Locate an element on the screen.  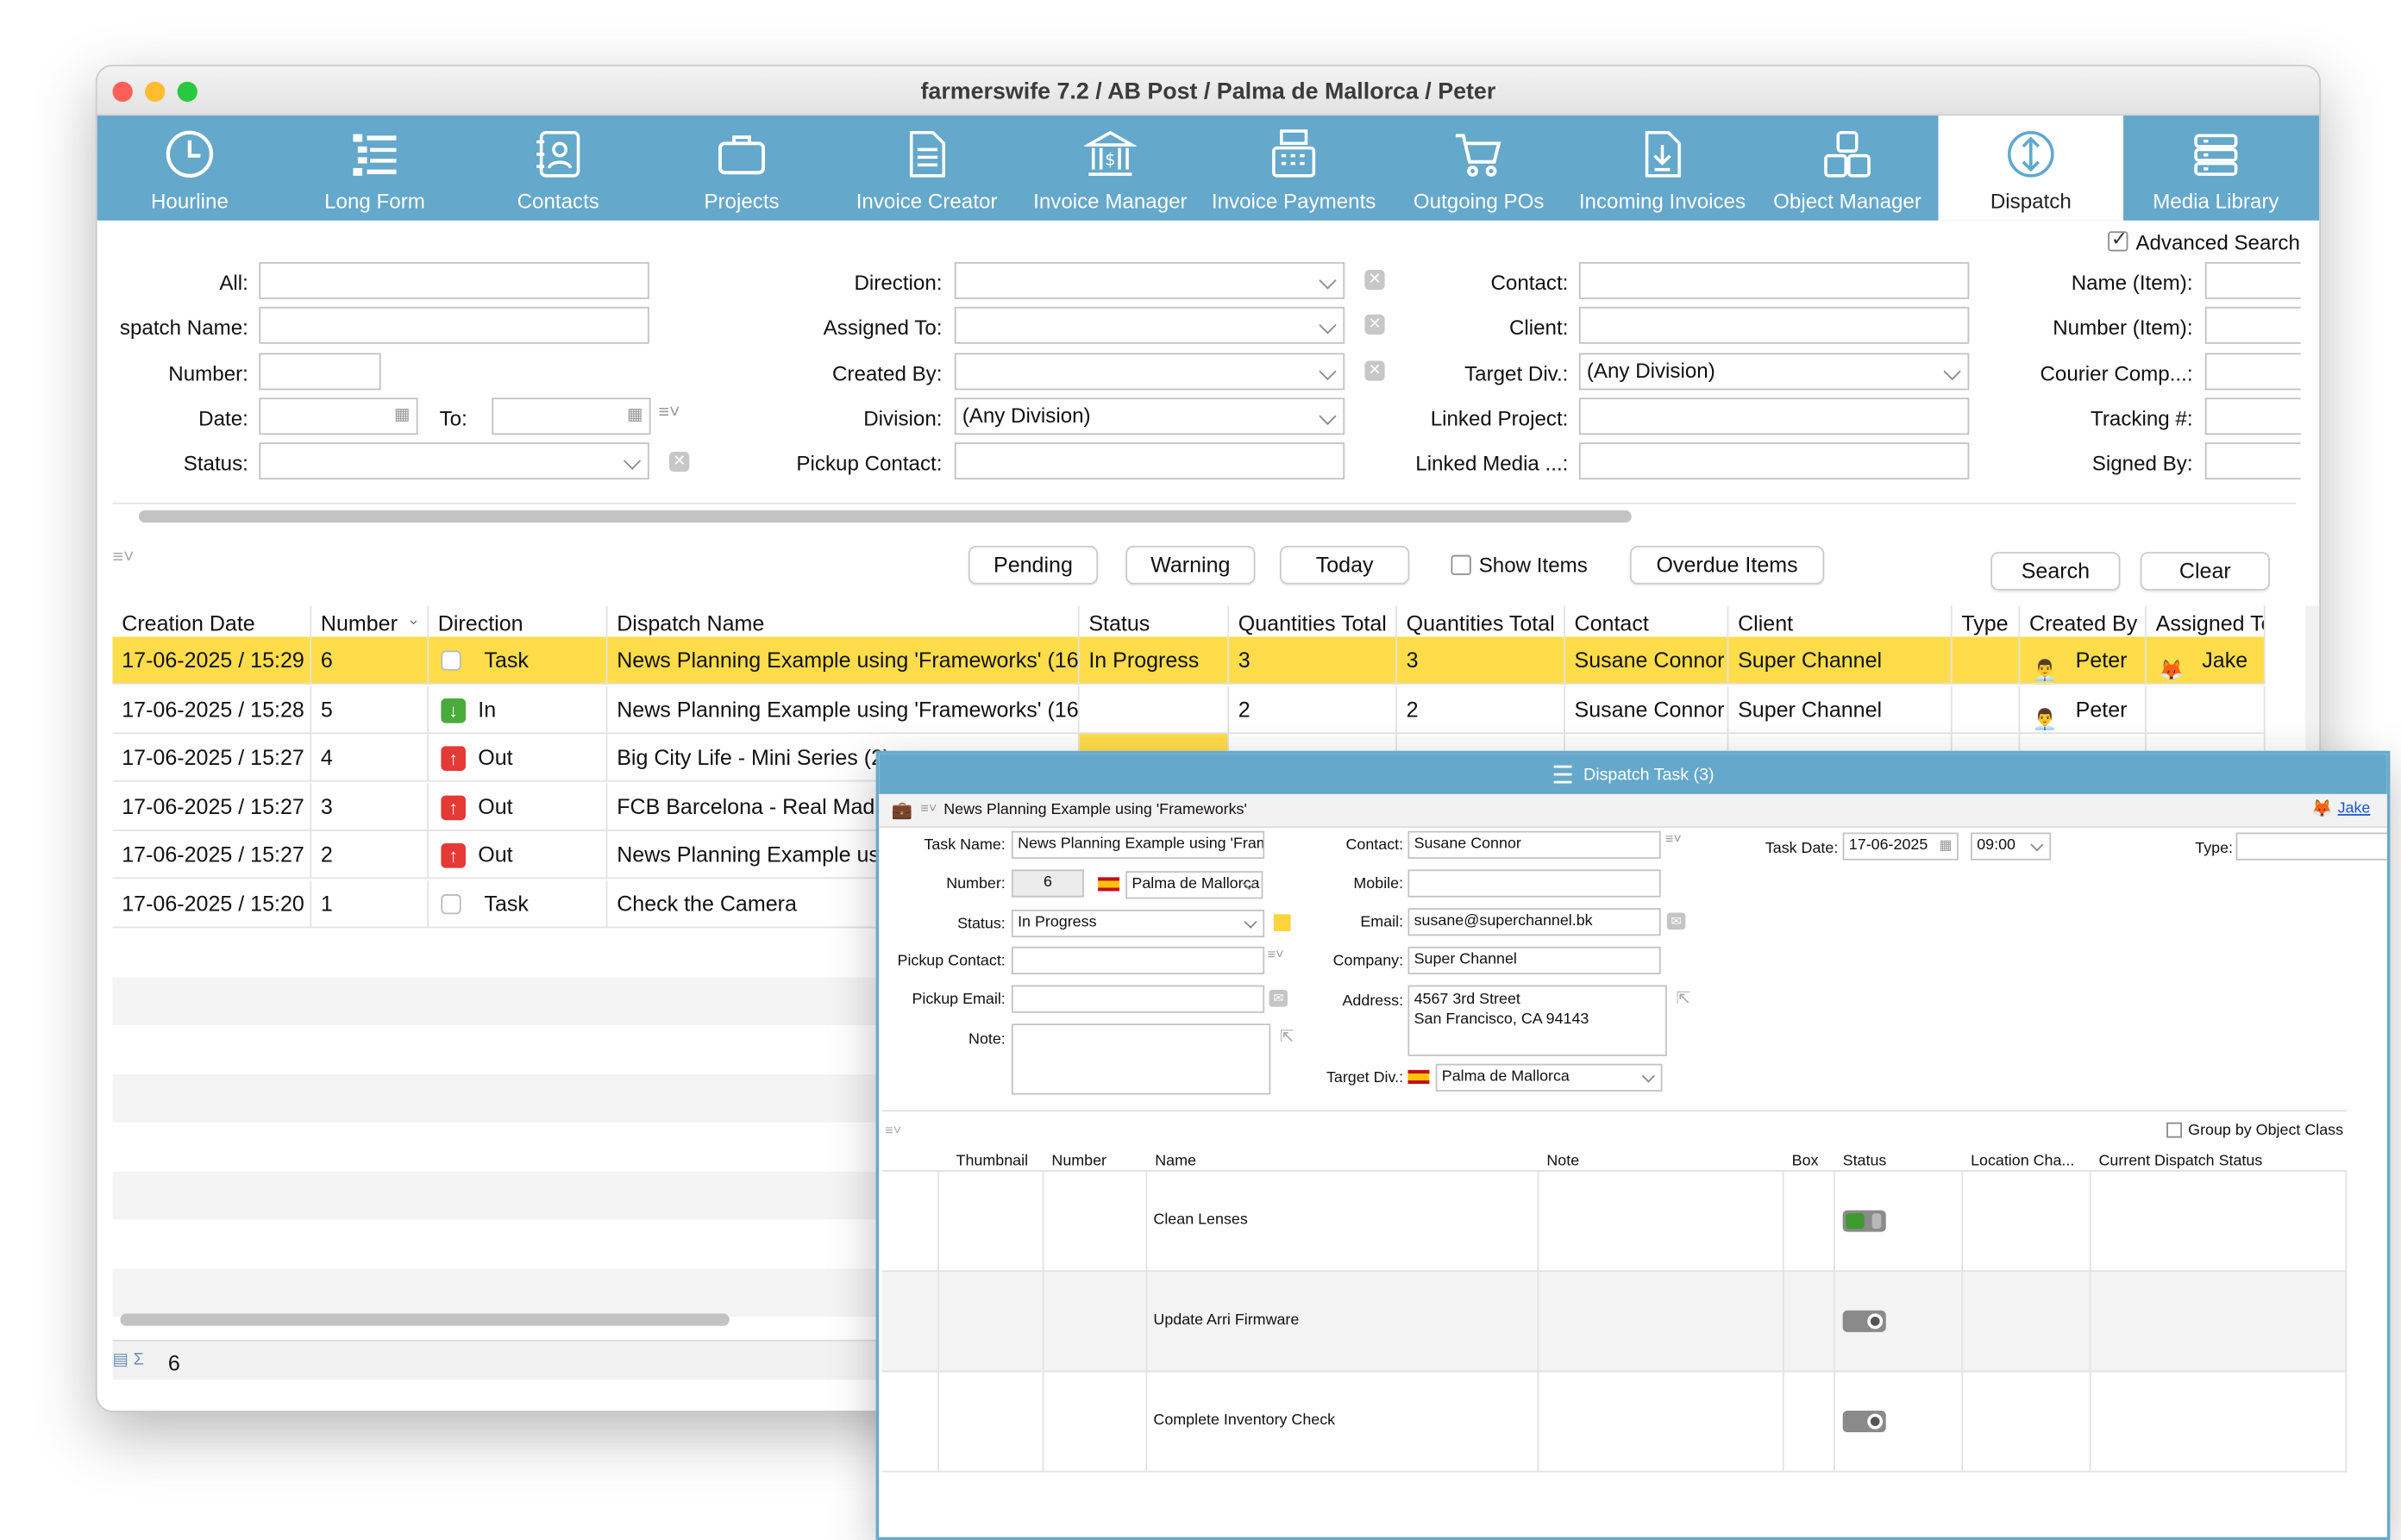
task-name-input: News Planning Example using 'Frameworks' is located at coordinates (1138, 844).